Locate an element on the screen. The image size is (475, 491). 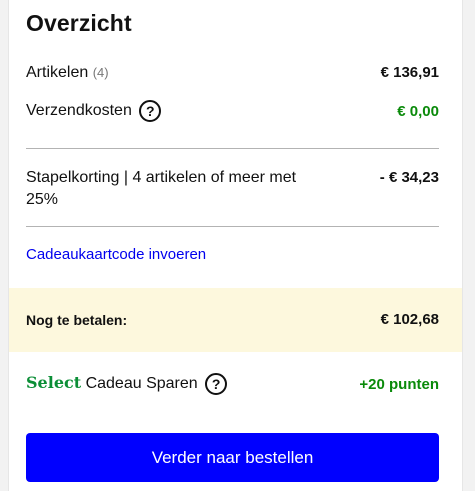
summary-title: Overzicht is located at coordinates (79, 23).